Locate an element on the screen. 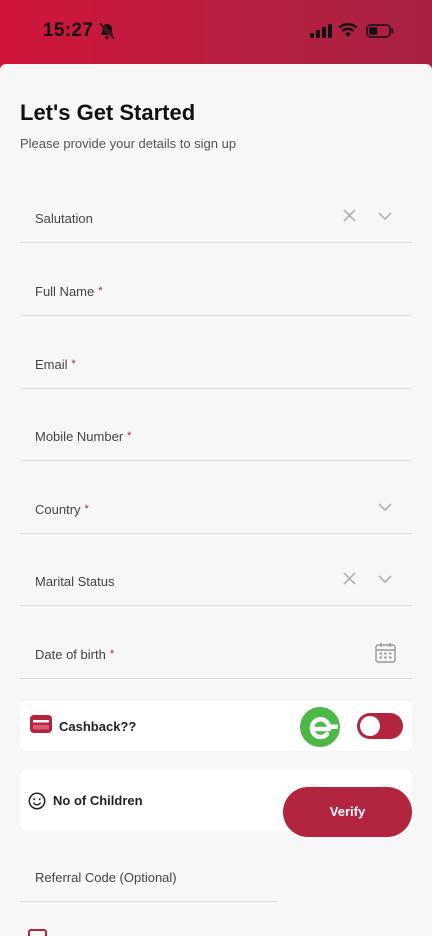 The width and height of the screenshot is (432, 936). mobile-number-label: Mobile Number is located at coordinates (79, 436).